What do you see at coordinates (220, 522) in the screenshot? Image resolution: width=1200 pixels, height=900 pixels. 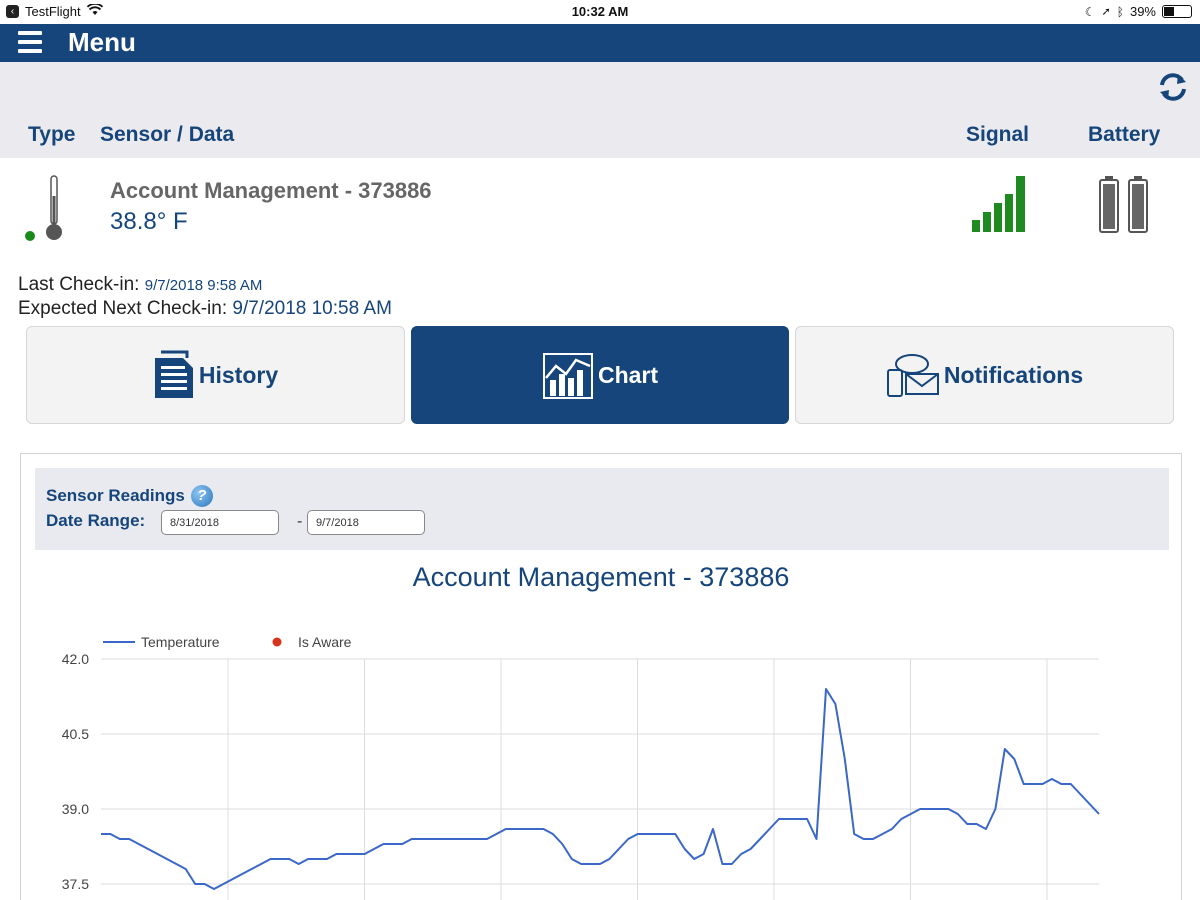 I see `date-from-input` at bounding box center [220, 522].